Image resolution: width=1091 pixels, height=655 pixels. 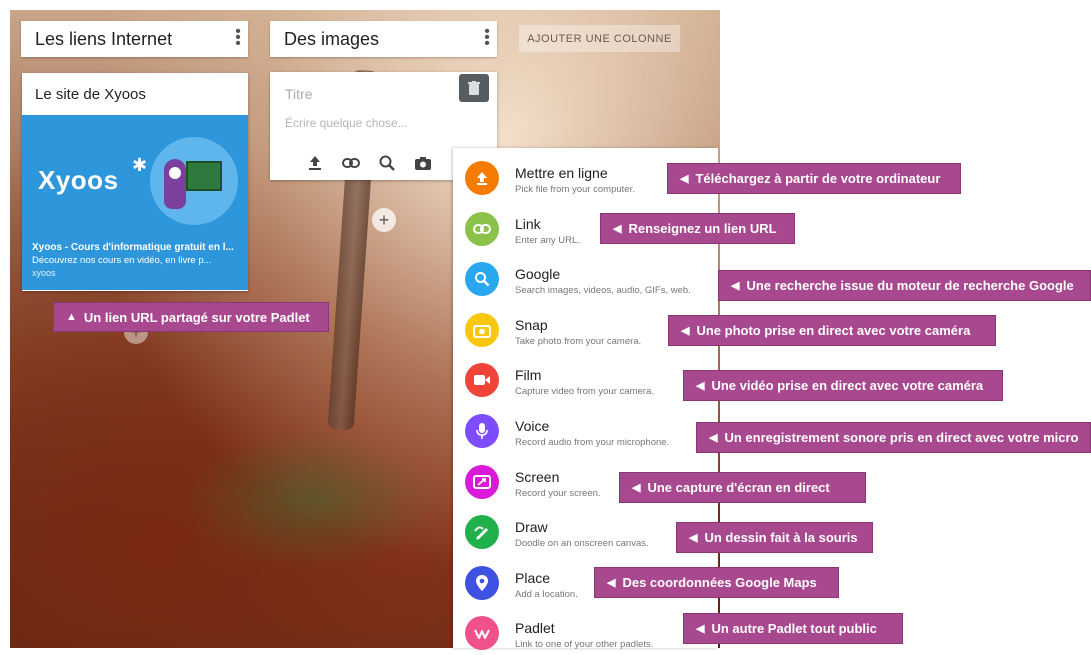 I want to click on menu-item-description: Pick file from your computer., so click(x=575, y=189).